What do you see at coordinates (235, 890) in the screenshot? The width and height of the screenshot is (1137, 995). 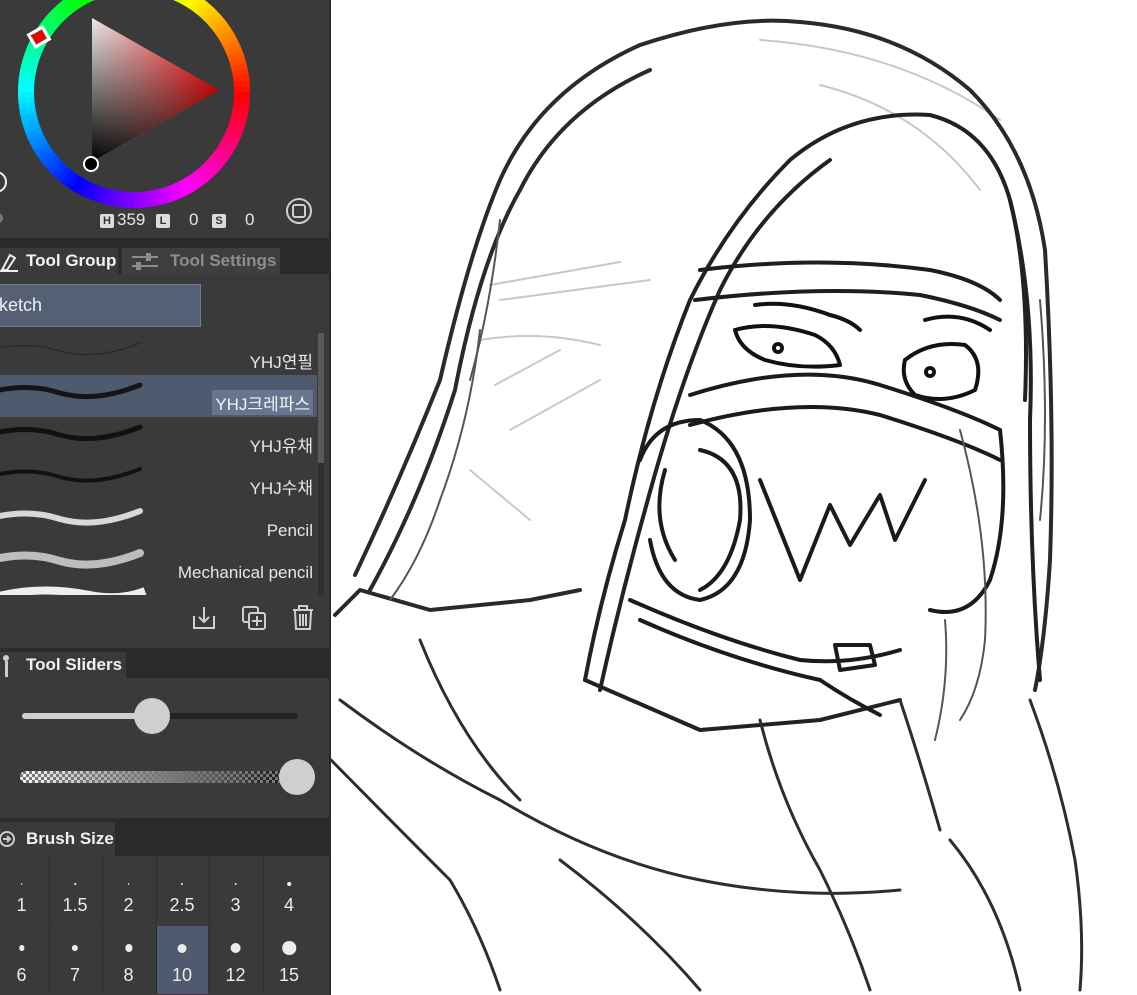 I see `brush-size-option: 3` at bounding box center [235, 890].